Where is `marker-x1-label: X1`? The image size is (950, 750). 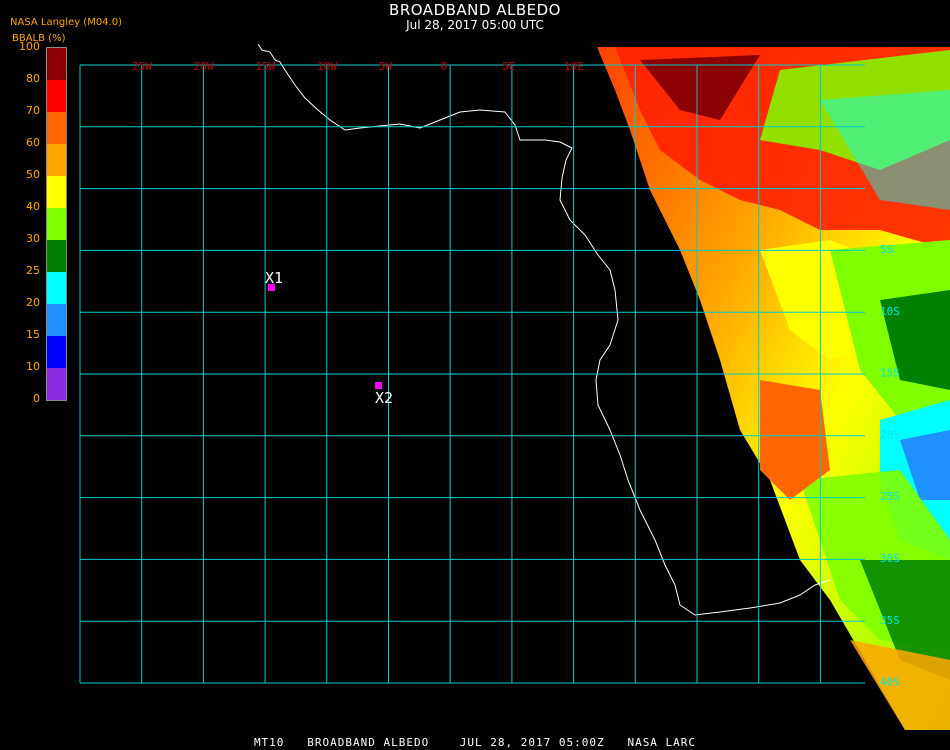
marker-x1-label: X1 is located at coordinates (274, 278).